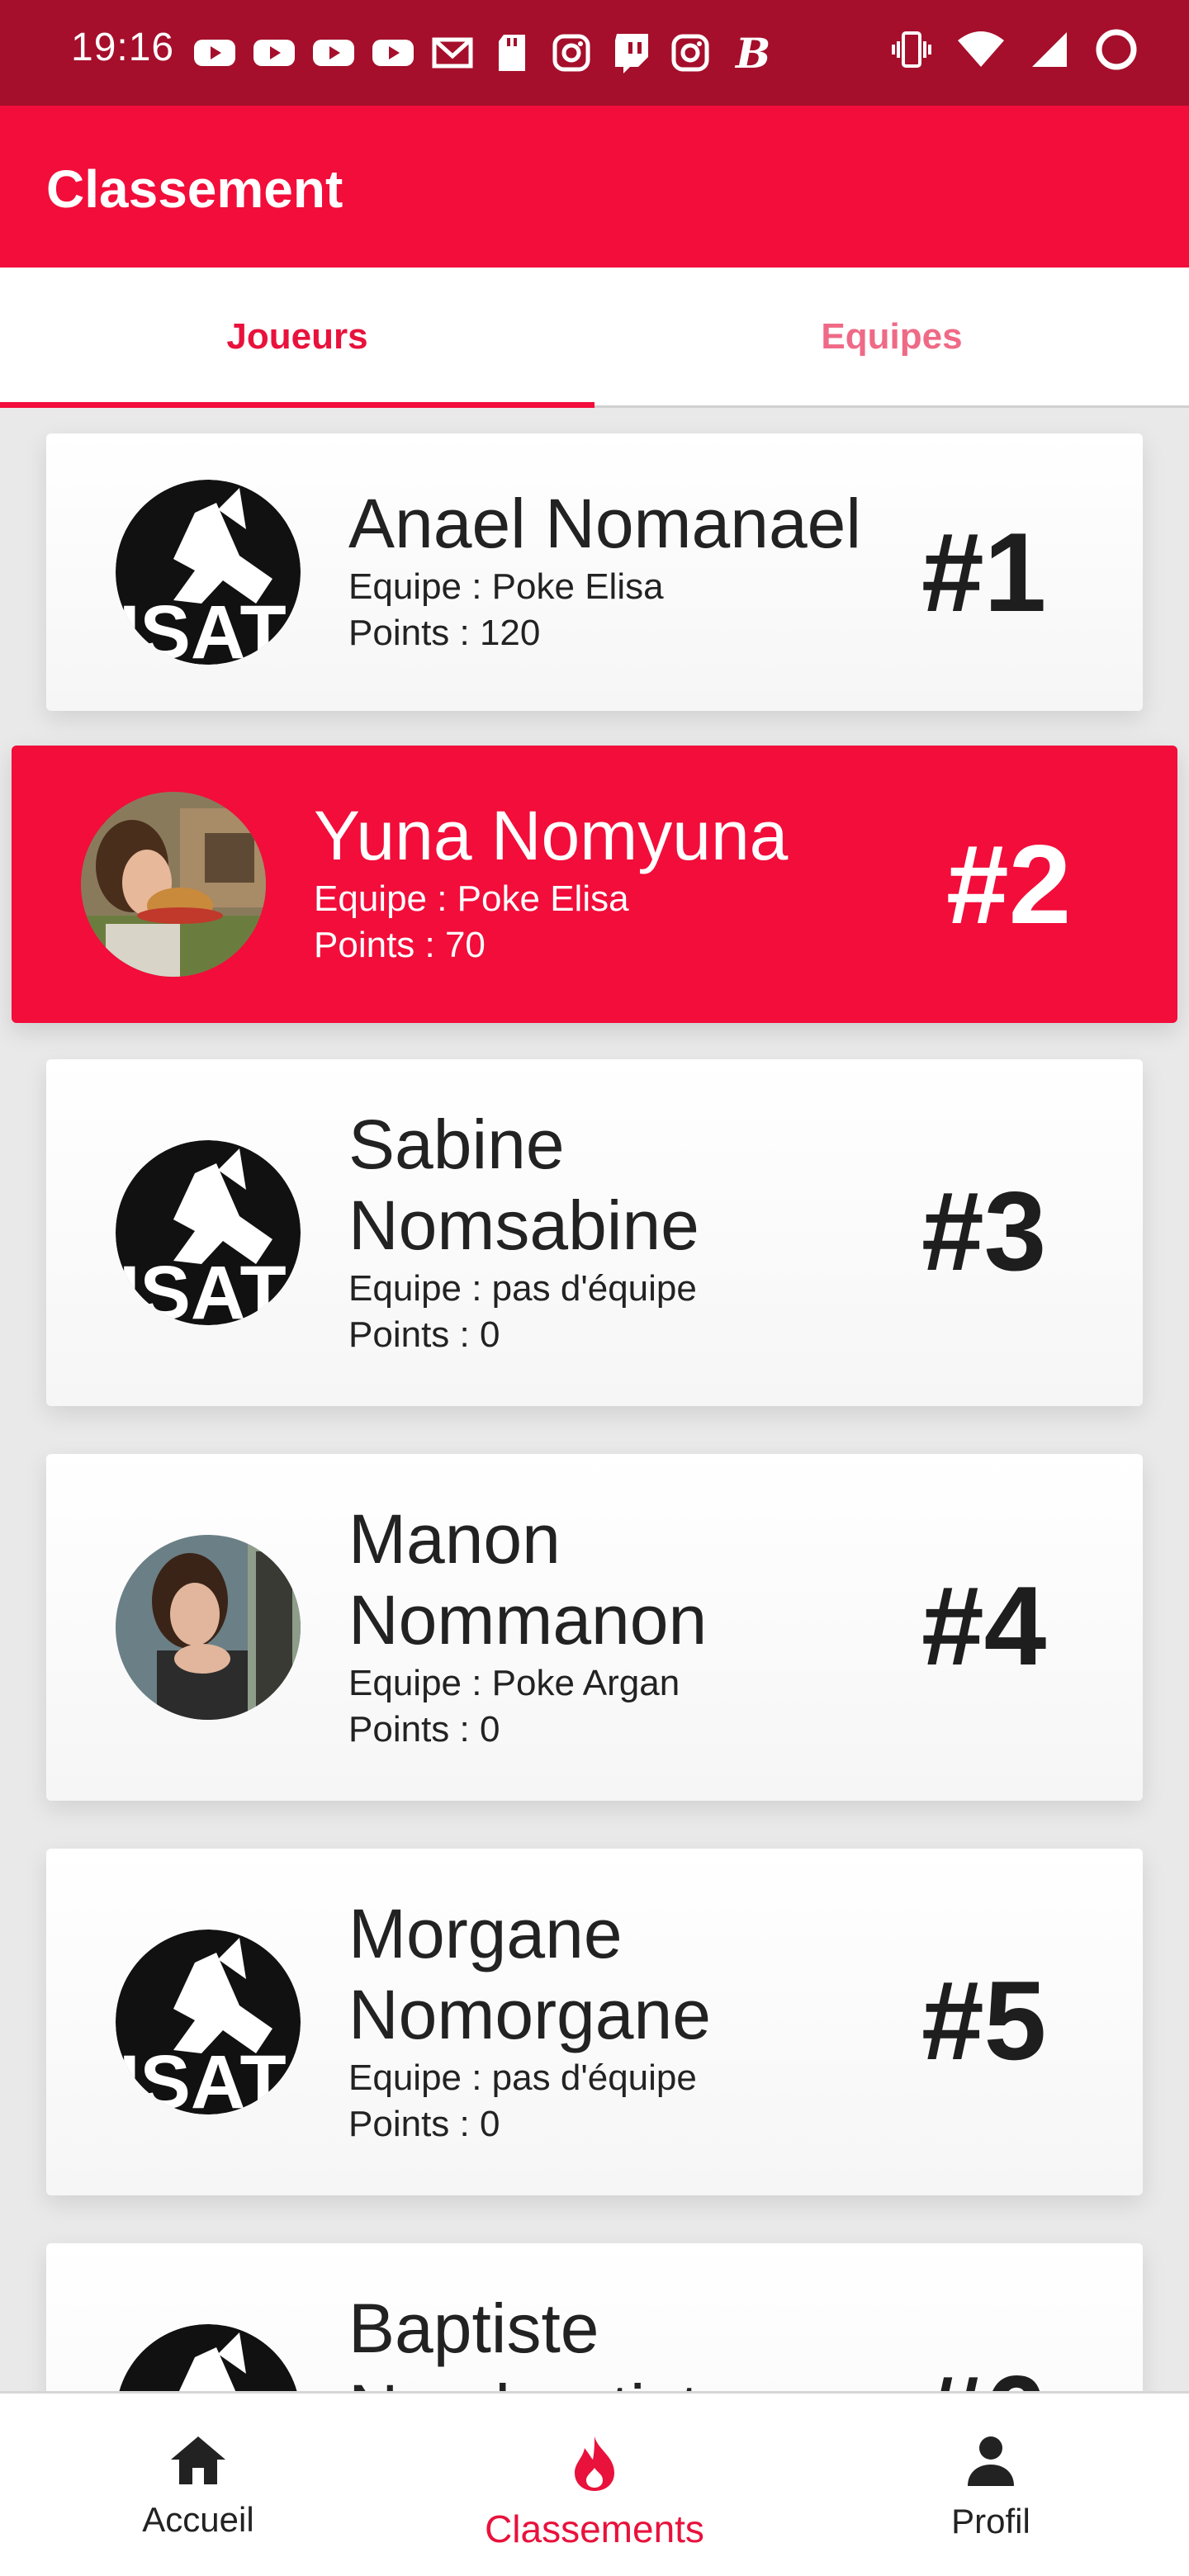 The width and height of the screenshot is (1189, 2576). Describe the element at coordinates (1009, 884) in the screenshot. I see `player-rank: #2` at that location.